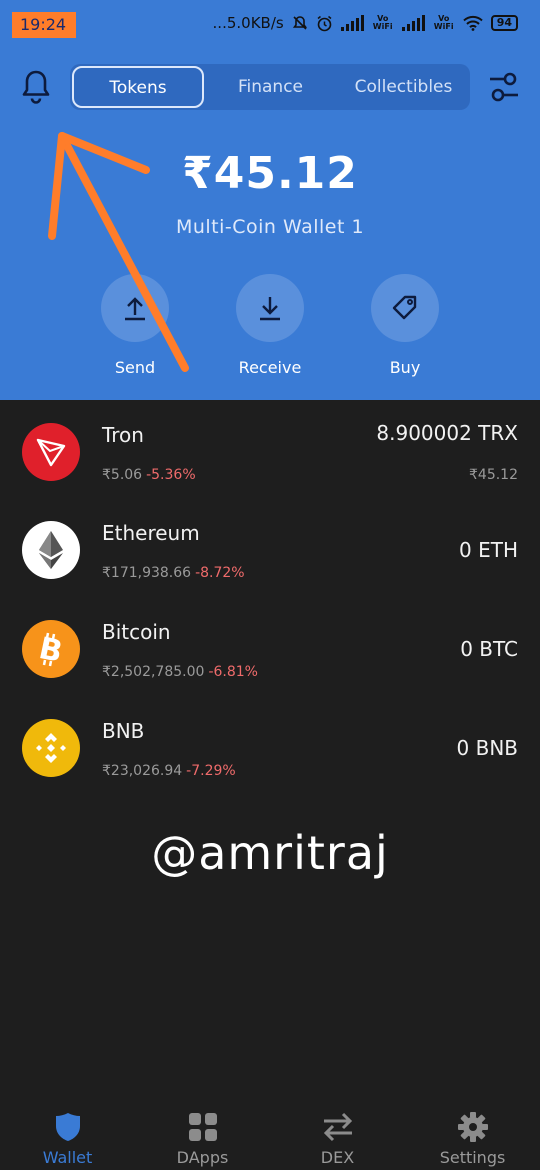  I want to click on mute-bell-icon, so click(299, 23).